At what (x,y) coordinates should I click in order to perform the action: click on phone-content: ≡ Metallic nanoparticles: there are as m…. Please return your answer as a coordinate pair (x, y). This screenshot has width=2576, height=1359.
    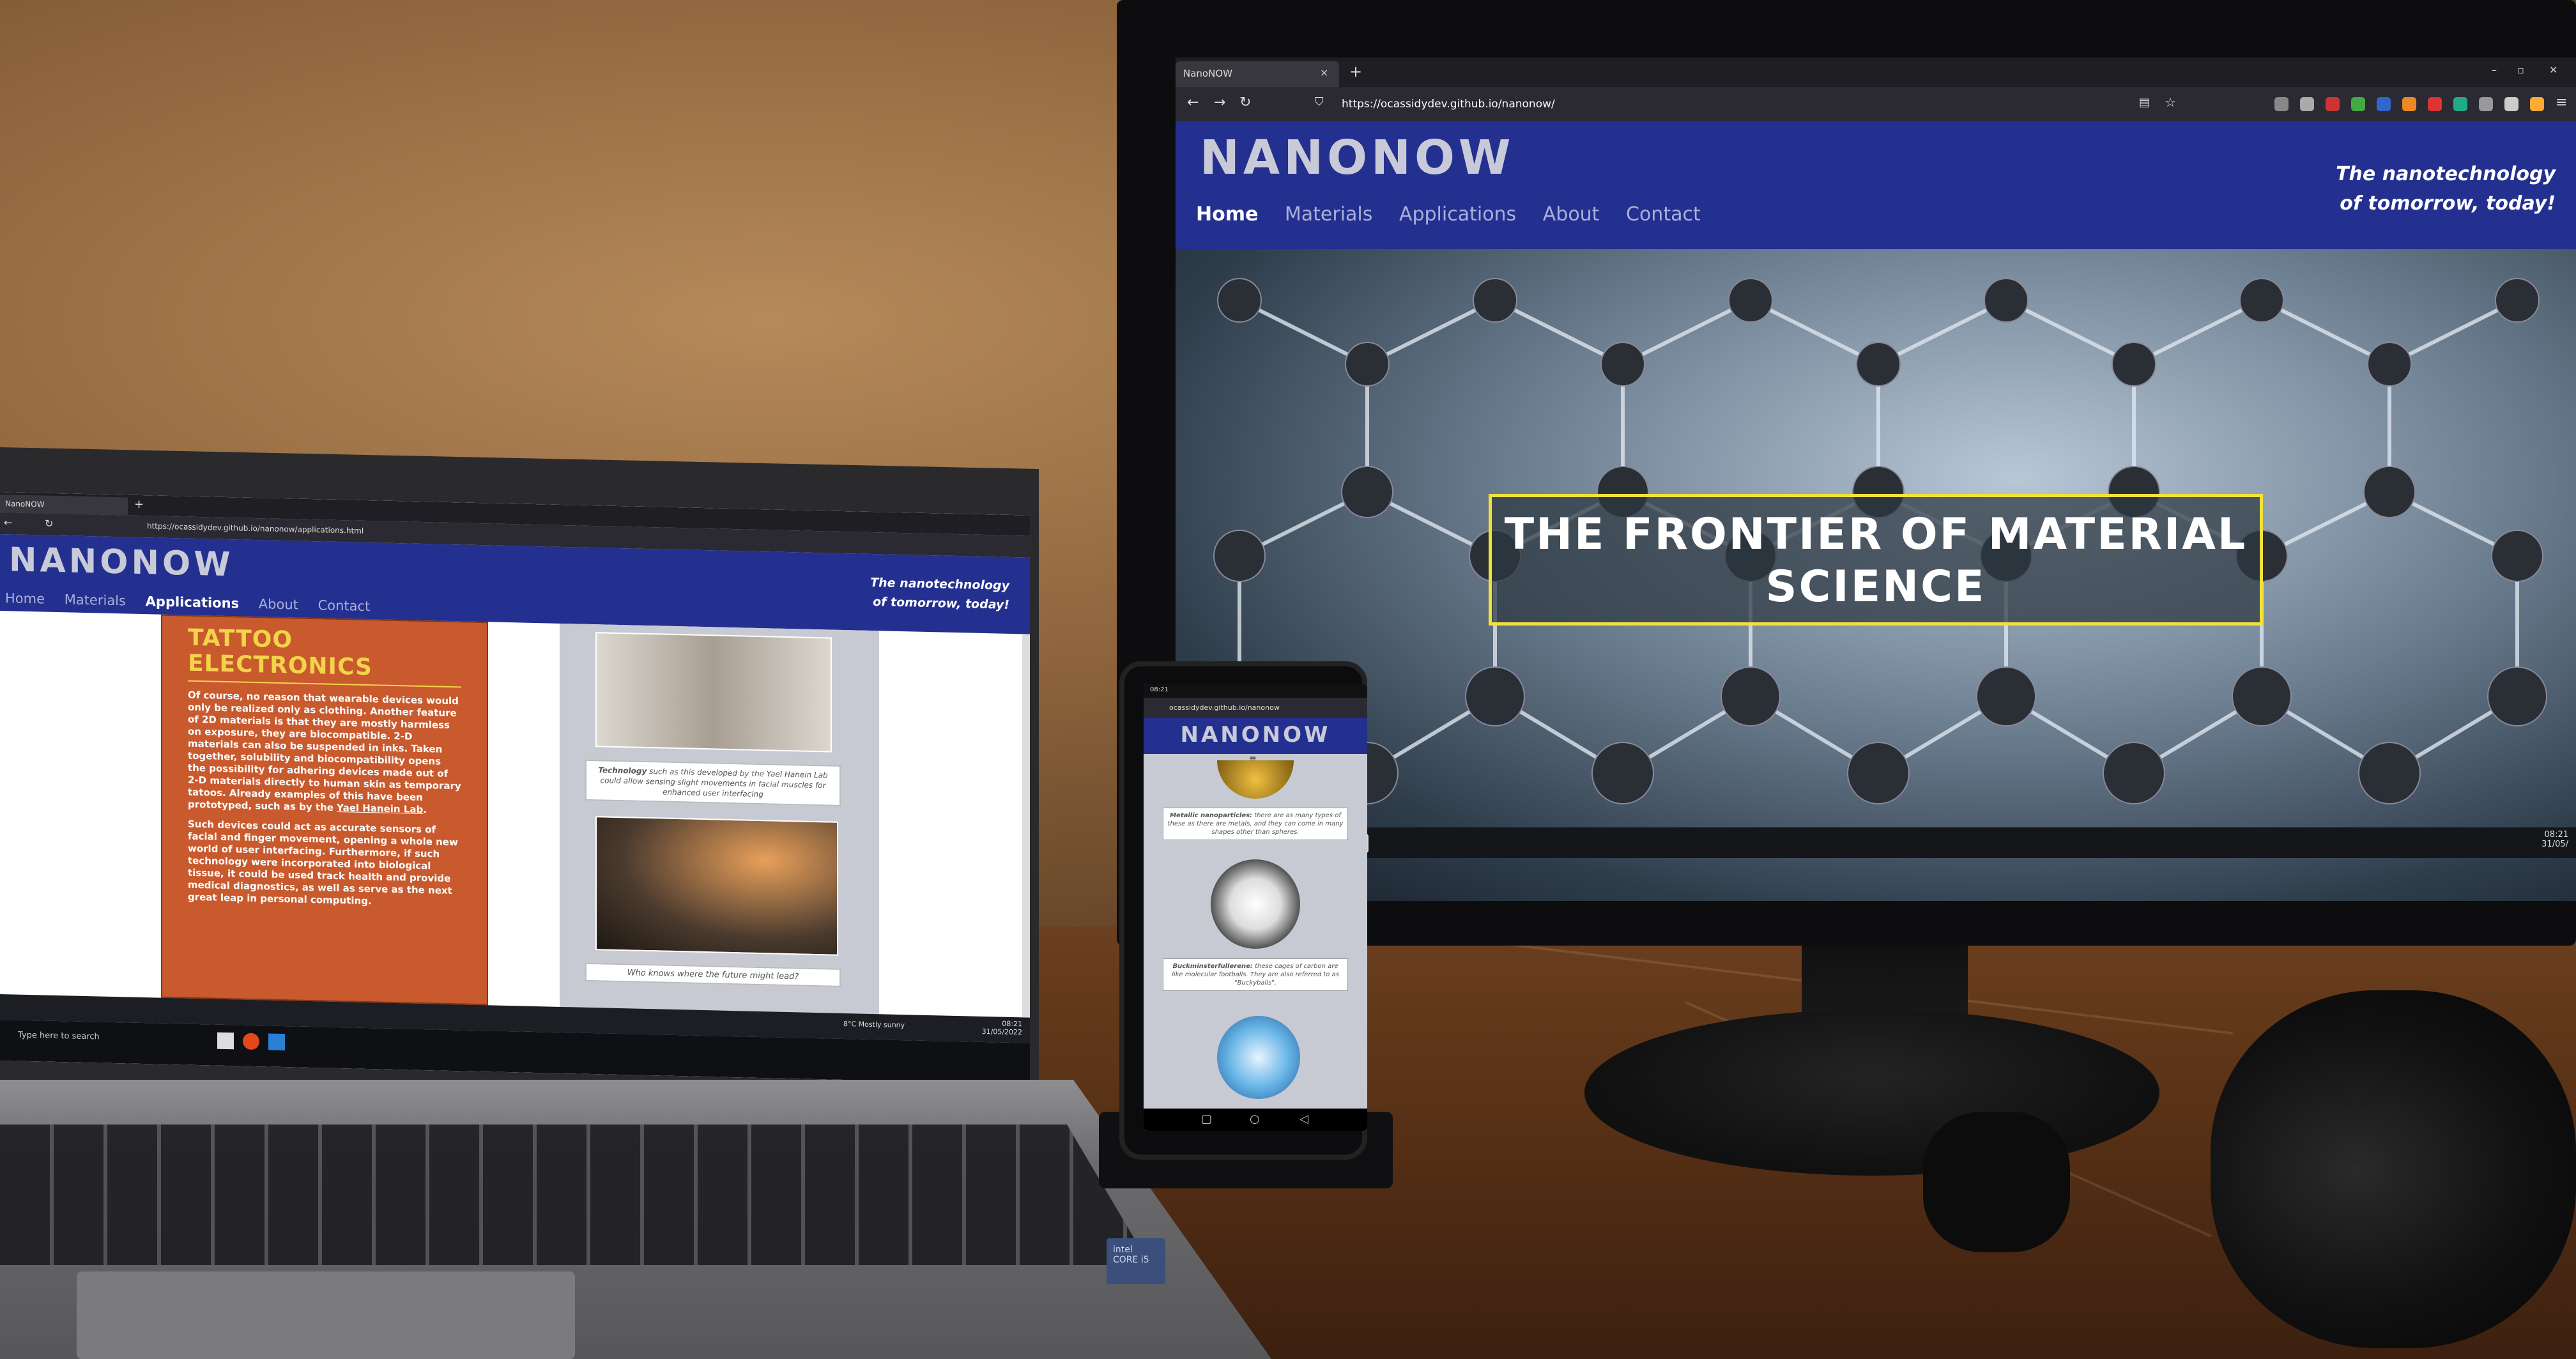
    Looking at the image, I should click on (1255, 936).